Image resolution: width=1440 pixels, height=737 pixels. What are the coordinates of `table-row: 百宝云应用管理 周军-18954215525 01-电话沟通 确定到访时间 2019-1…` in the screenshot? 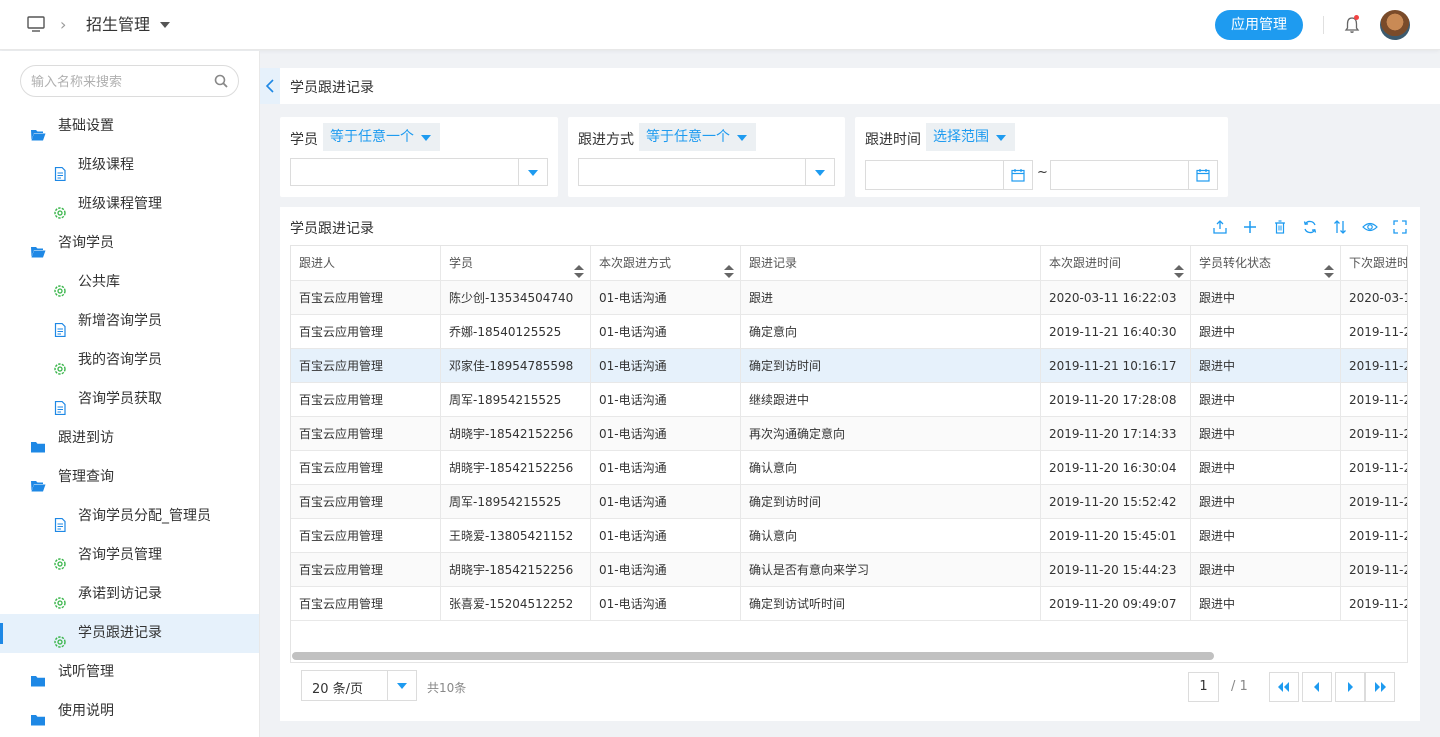 It's located at (849, 502).